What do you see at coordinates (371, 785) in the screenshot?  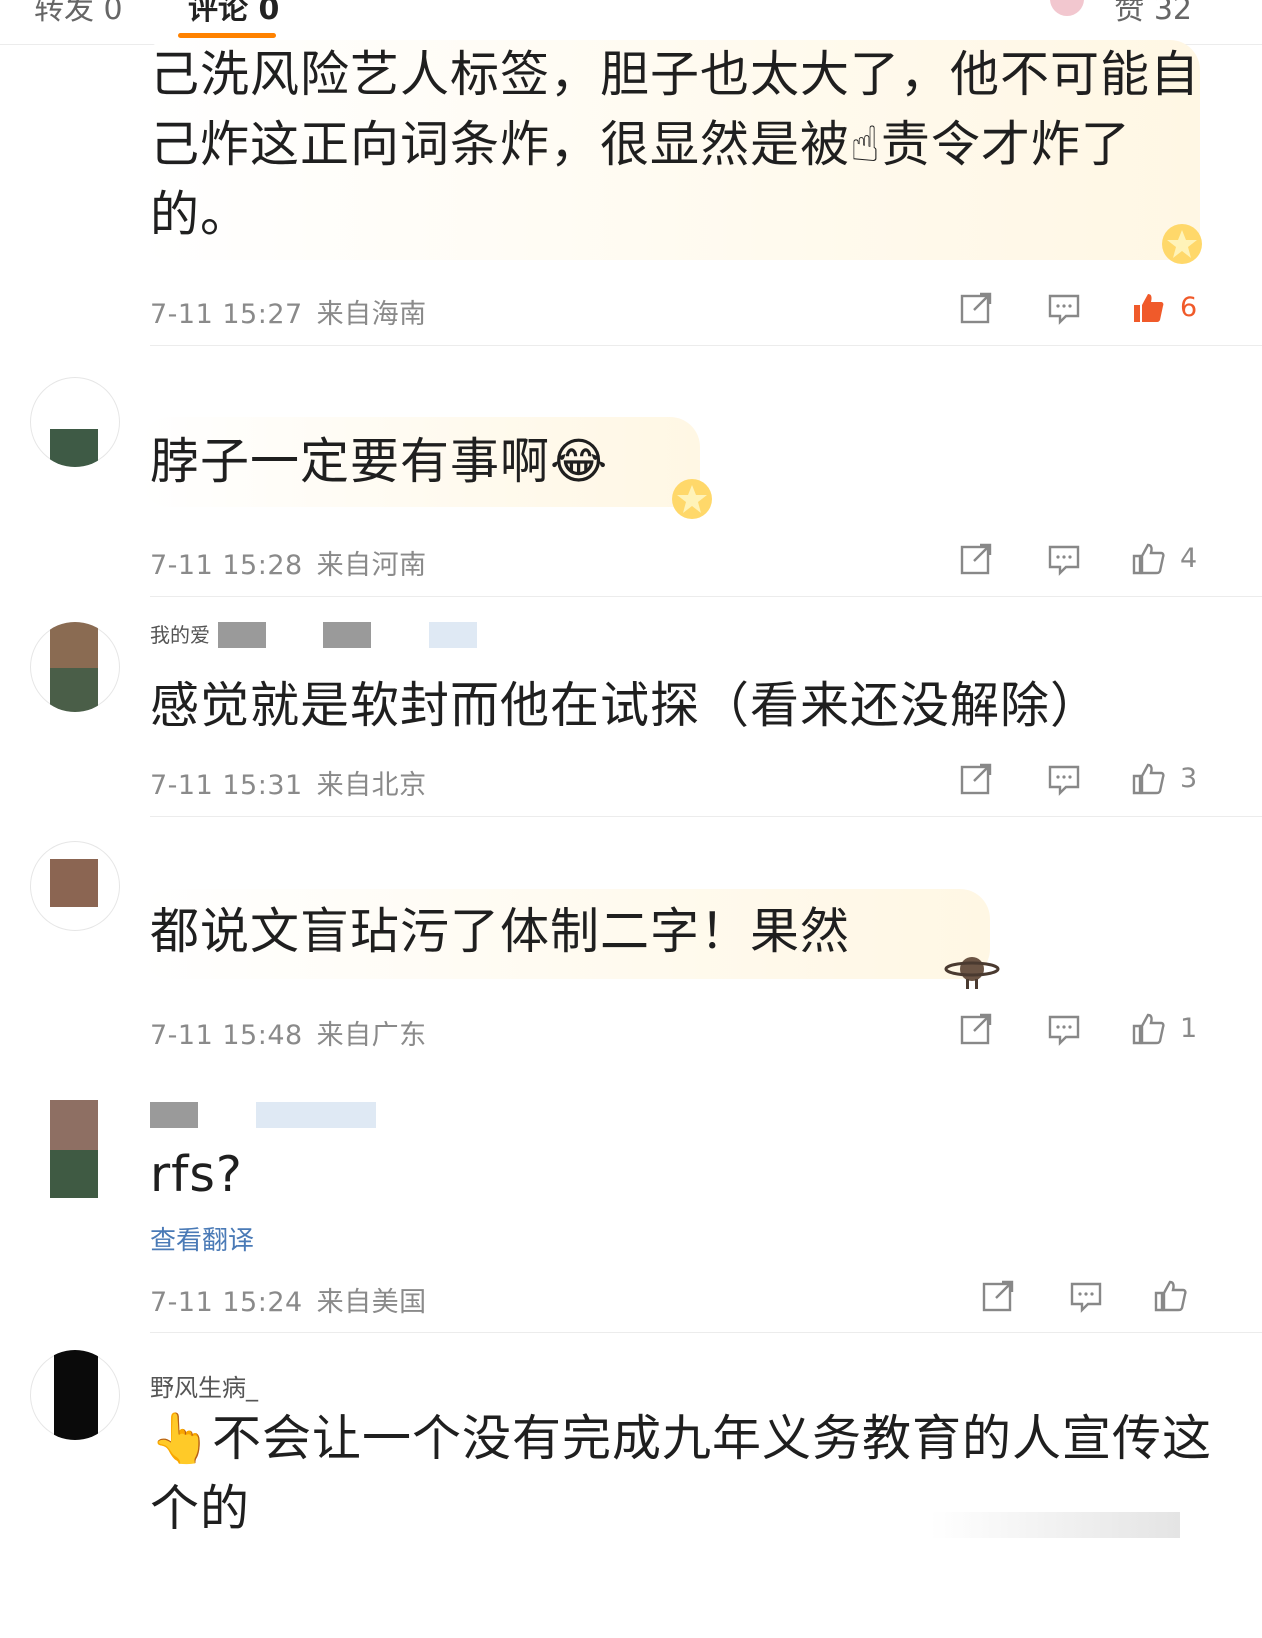 I see `comment-location: 来自北京` at bounding box center [371, 785].